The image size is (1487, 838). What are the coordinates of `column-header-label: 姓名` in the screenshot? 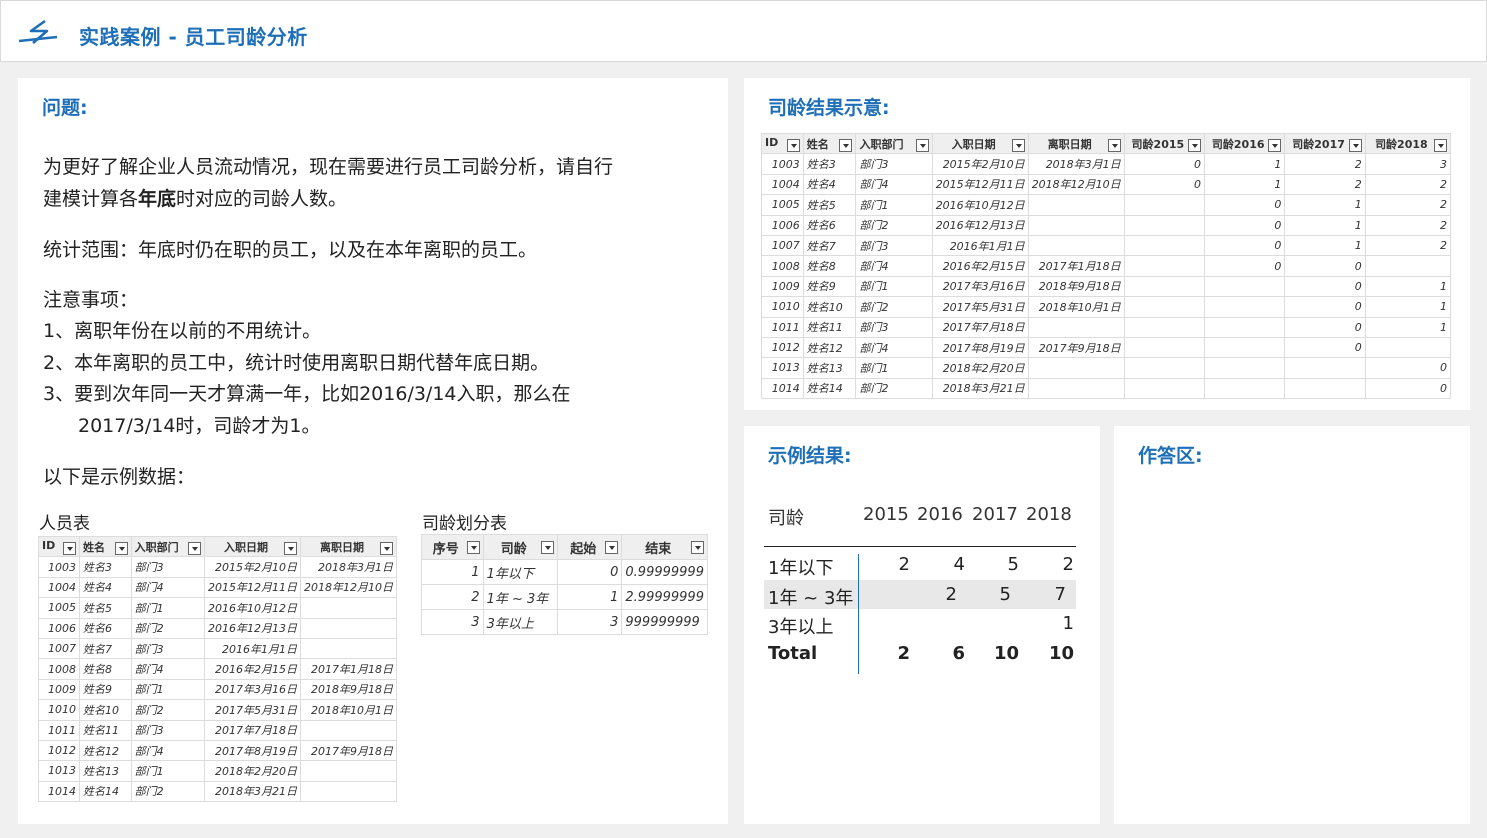 It's located at (817, 144).